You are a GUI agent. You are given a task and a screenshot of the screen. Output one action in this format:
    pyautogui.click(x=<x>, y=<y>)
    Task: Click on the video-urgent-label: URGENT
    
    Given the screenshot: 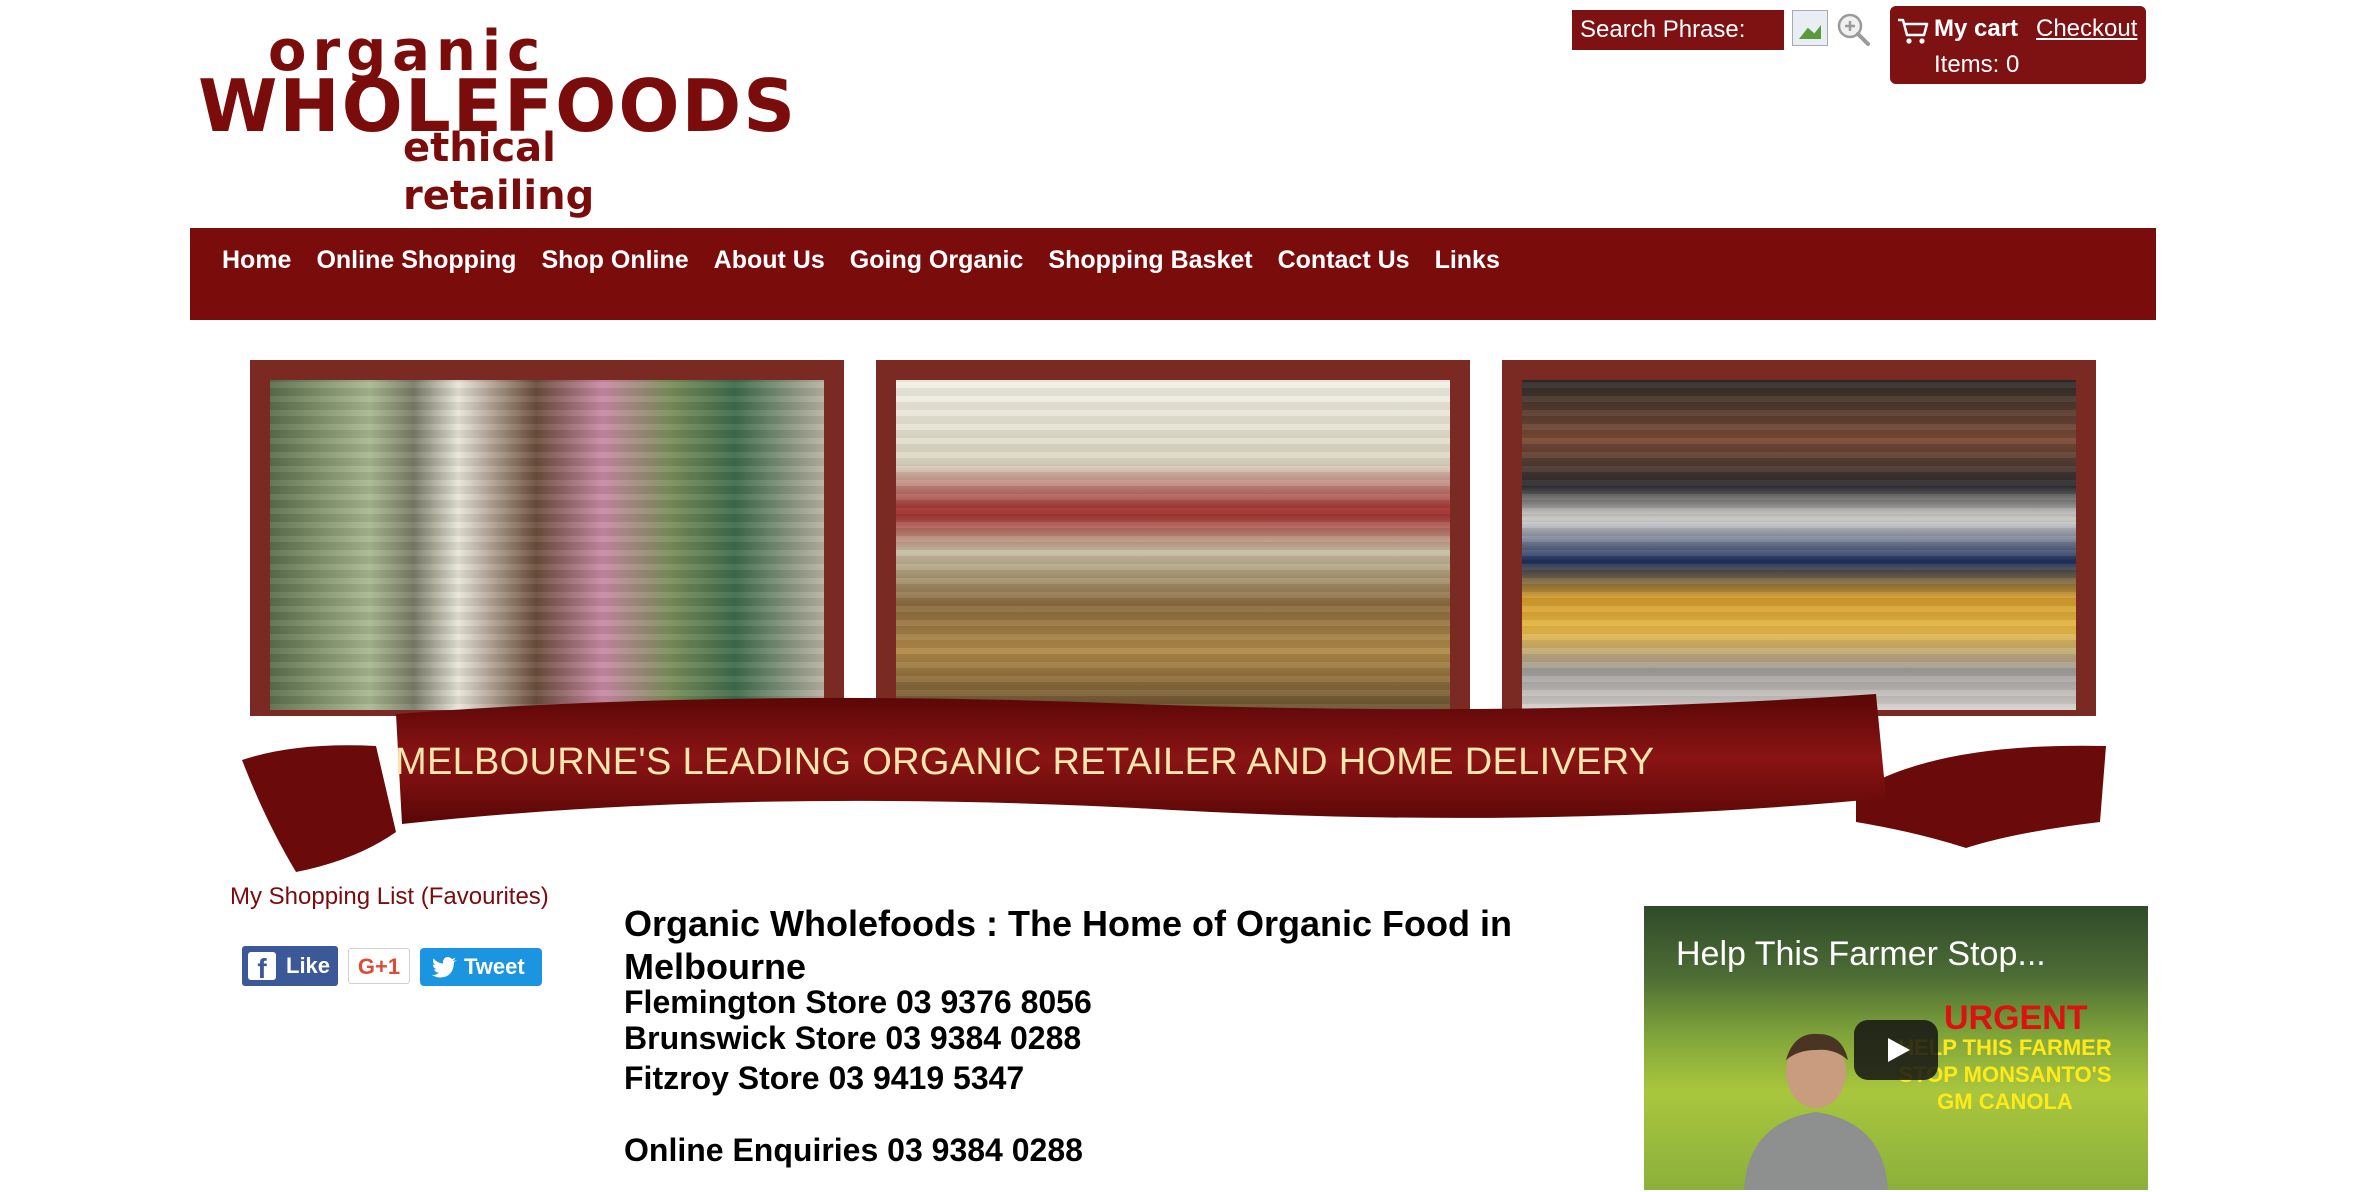 What is the action you would take?
    pyautogui.click(x=2016, y=1018)
    